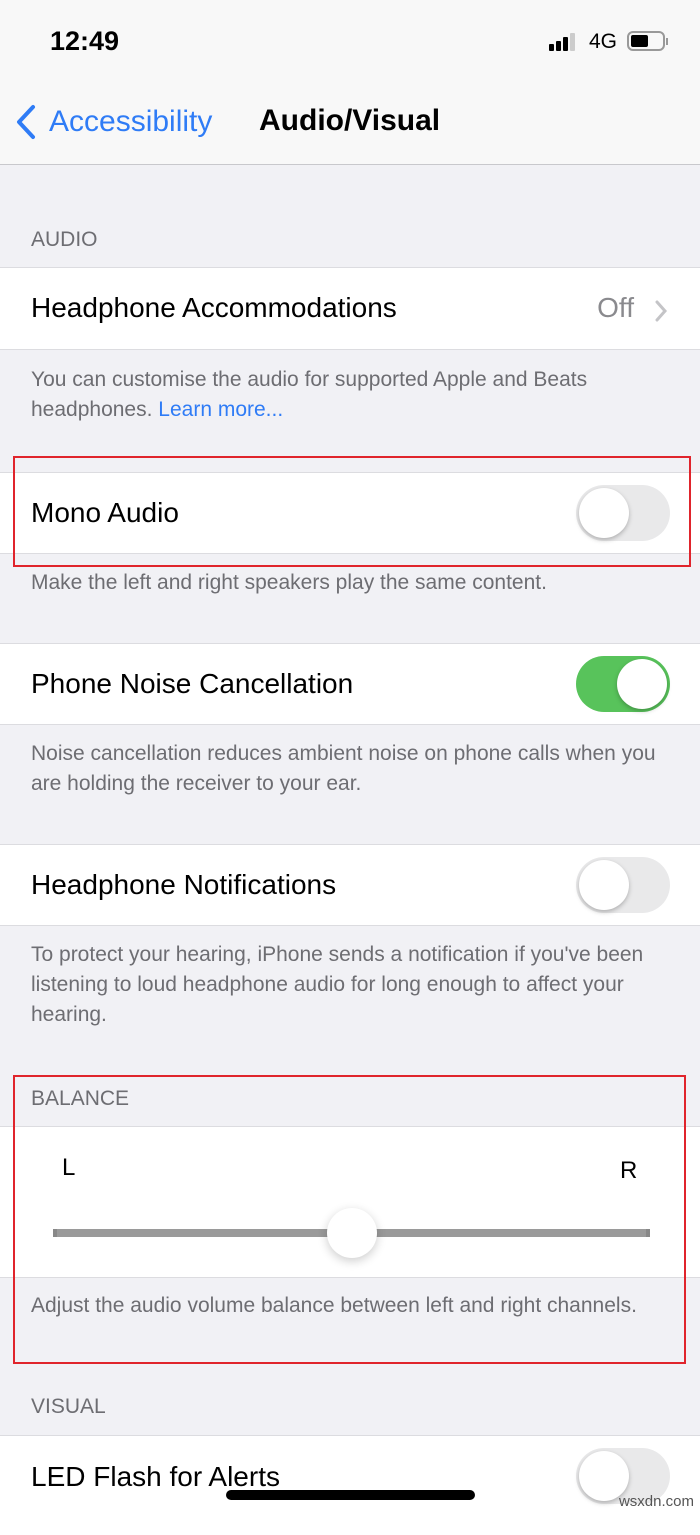 The width and height of the screenshot is (700, 1535). Describe the element at coordinates (647, 41) in the screenshot. I see `battery-icon` at that location.